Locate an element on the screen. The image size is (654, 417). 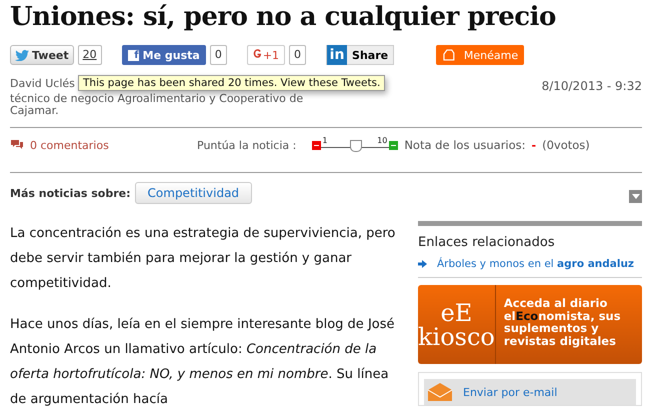
plus-one-count: 0 is located at coordinates (297, 55).